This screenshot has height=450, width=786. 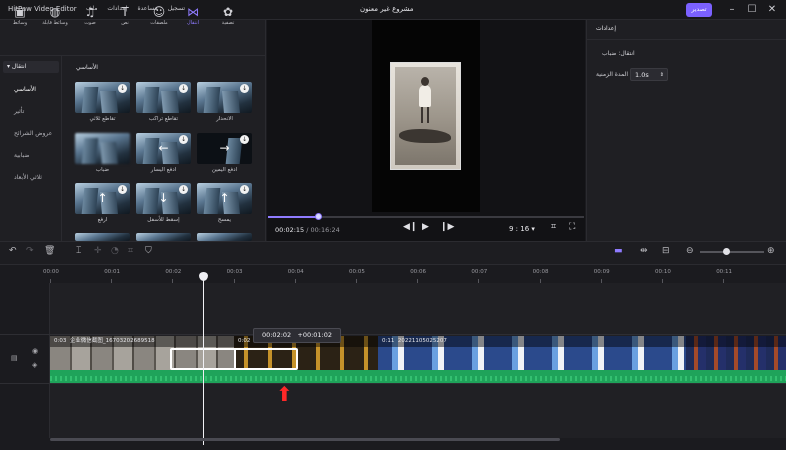 I want to click on tab-text: T نص, so click(x=125, y=19).